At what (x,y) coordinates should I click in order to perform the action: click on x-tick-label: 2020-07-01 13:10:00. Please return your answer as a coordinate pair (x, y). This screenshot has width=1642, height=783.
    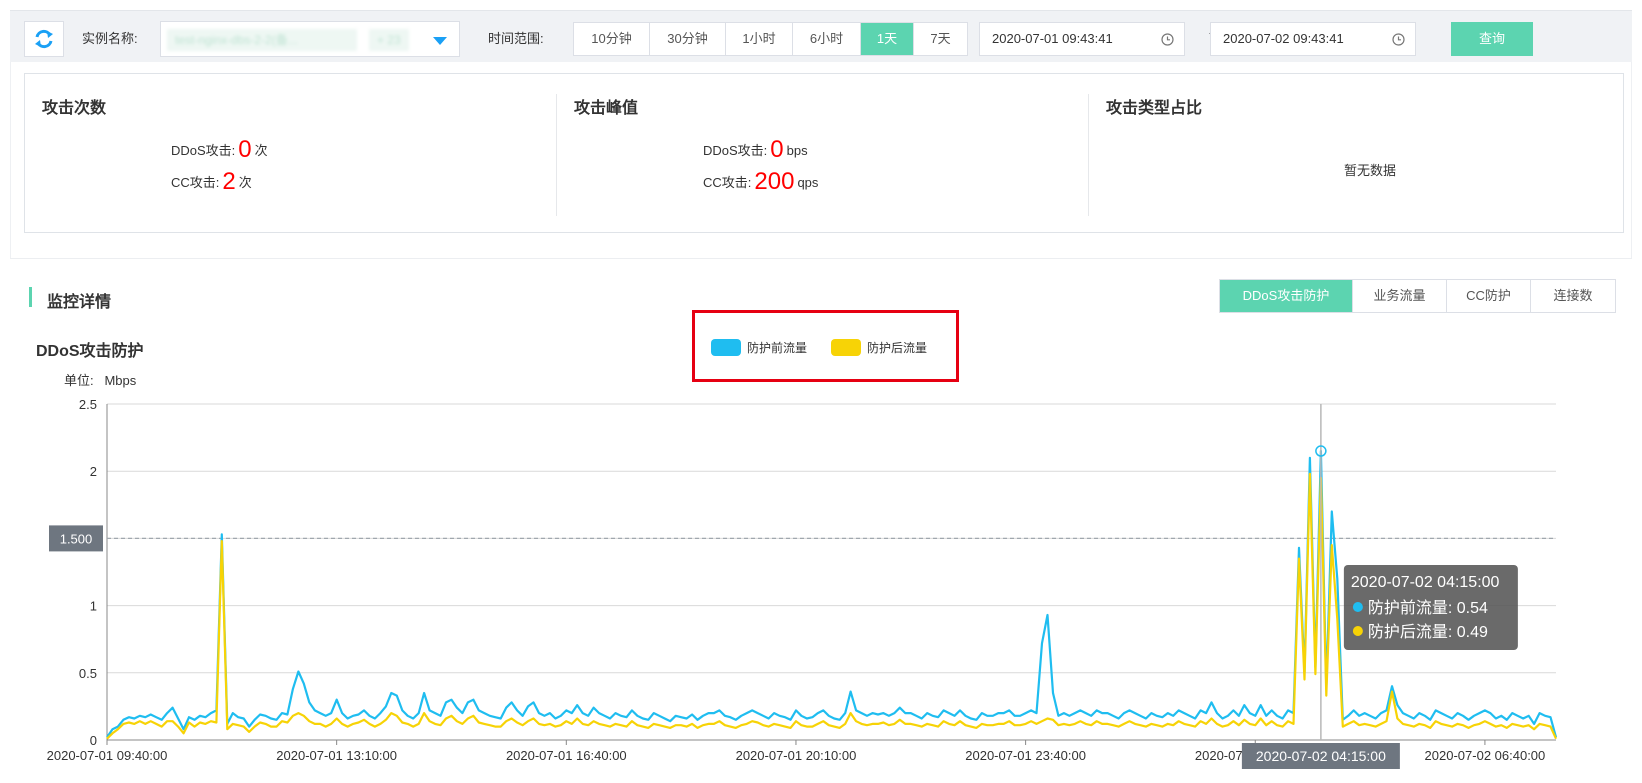
    Looking at the image, I should click on (336, 755).